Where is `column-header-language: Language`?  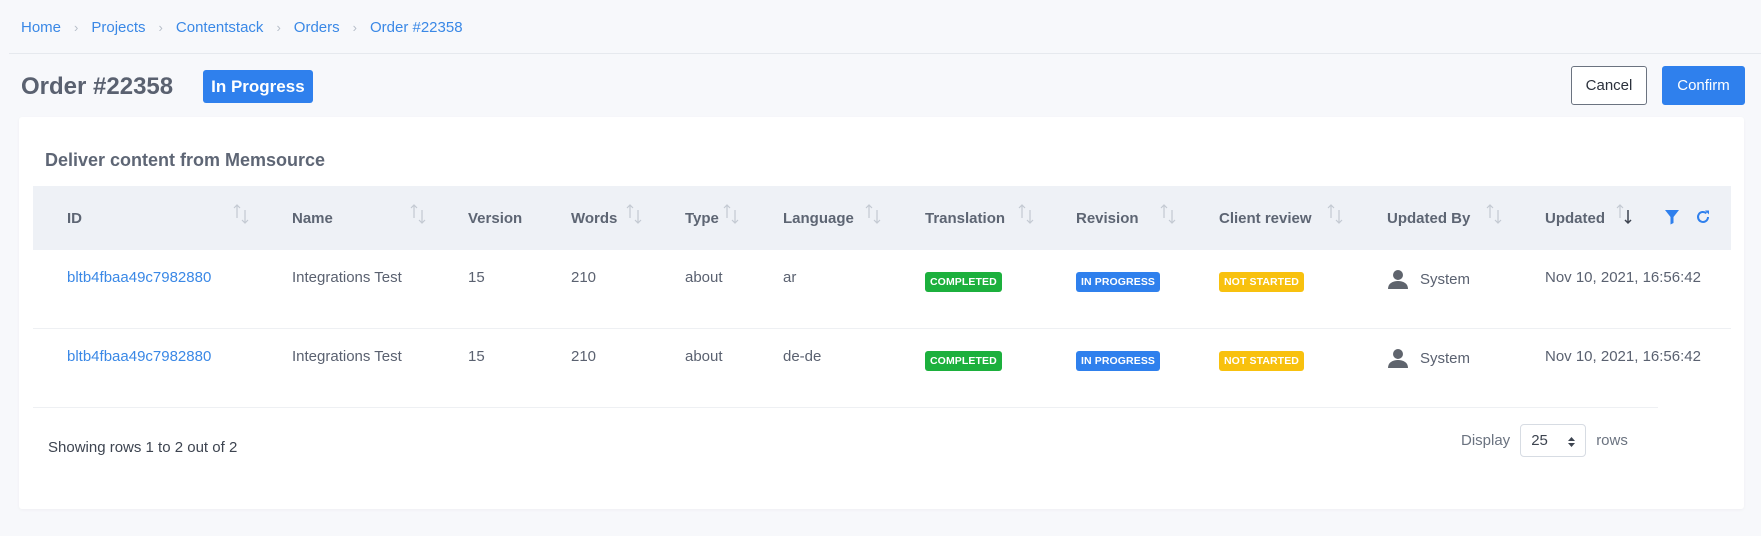 column-header-language: Language is located at coordinates (818, 218).